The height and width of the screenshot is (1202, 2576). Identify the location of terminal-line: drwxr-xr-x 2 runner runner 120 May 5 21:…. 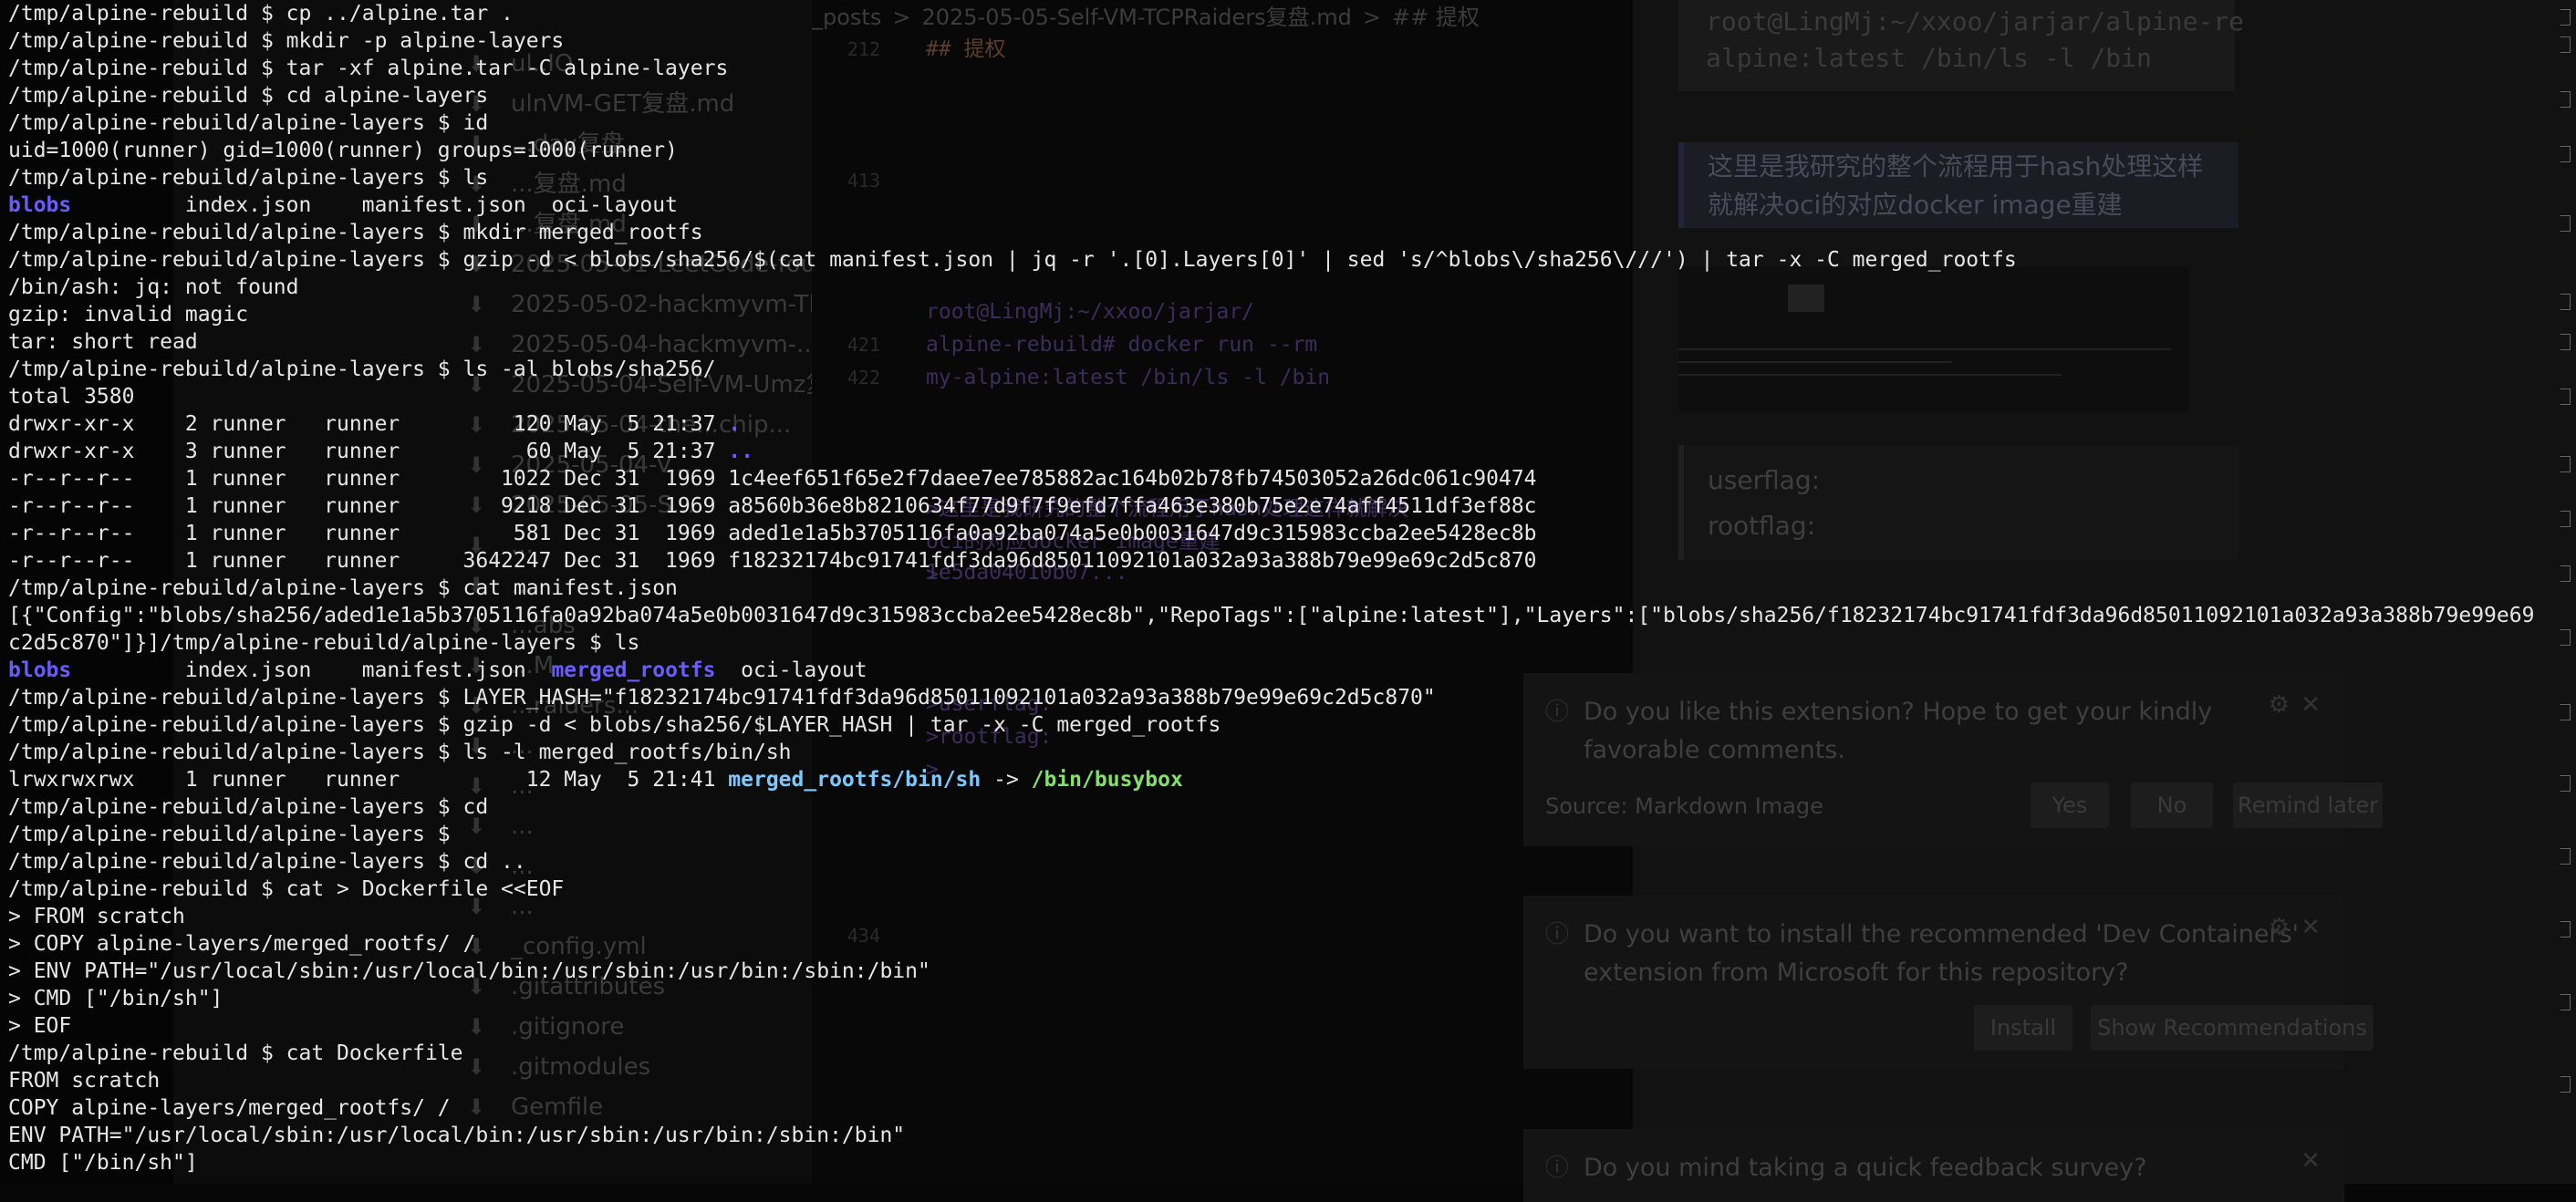
(1292, 424).